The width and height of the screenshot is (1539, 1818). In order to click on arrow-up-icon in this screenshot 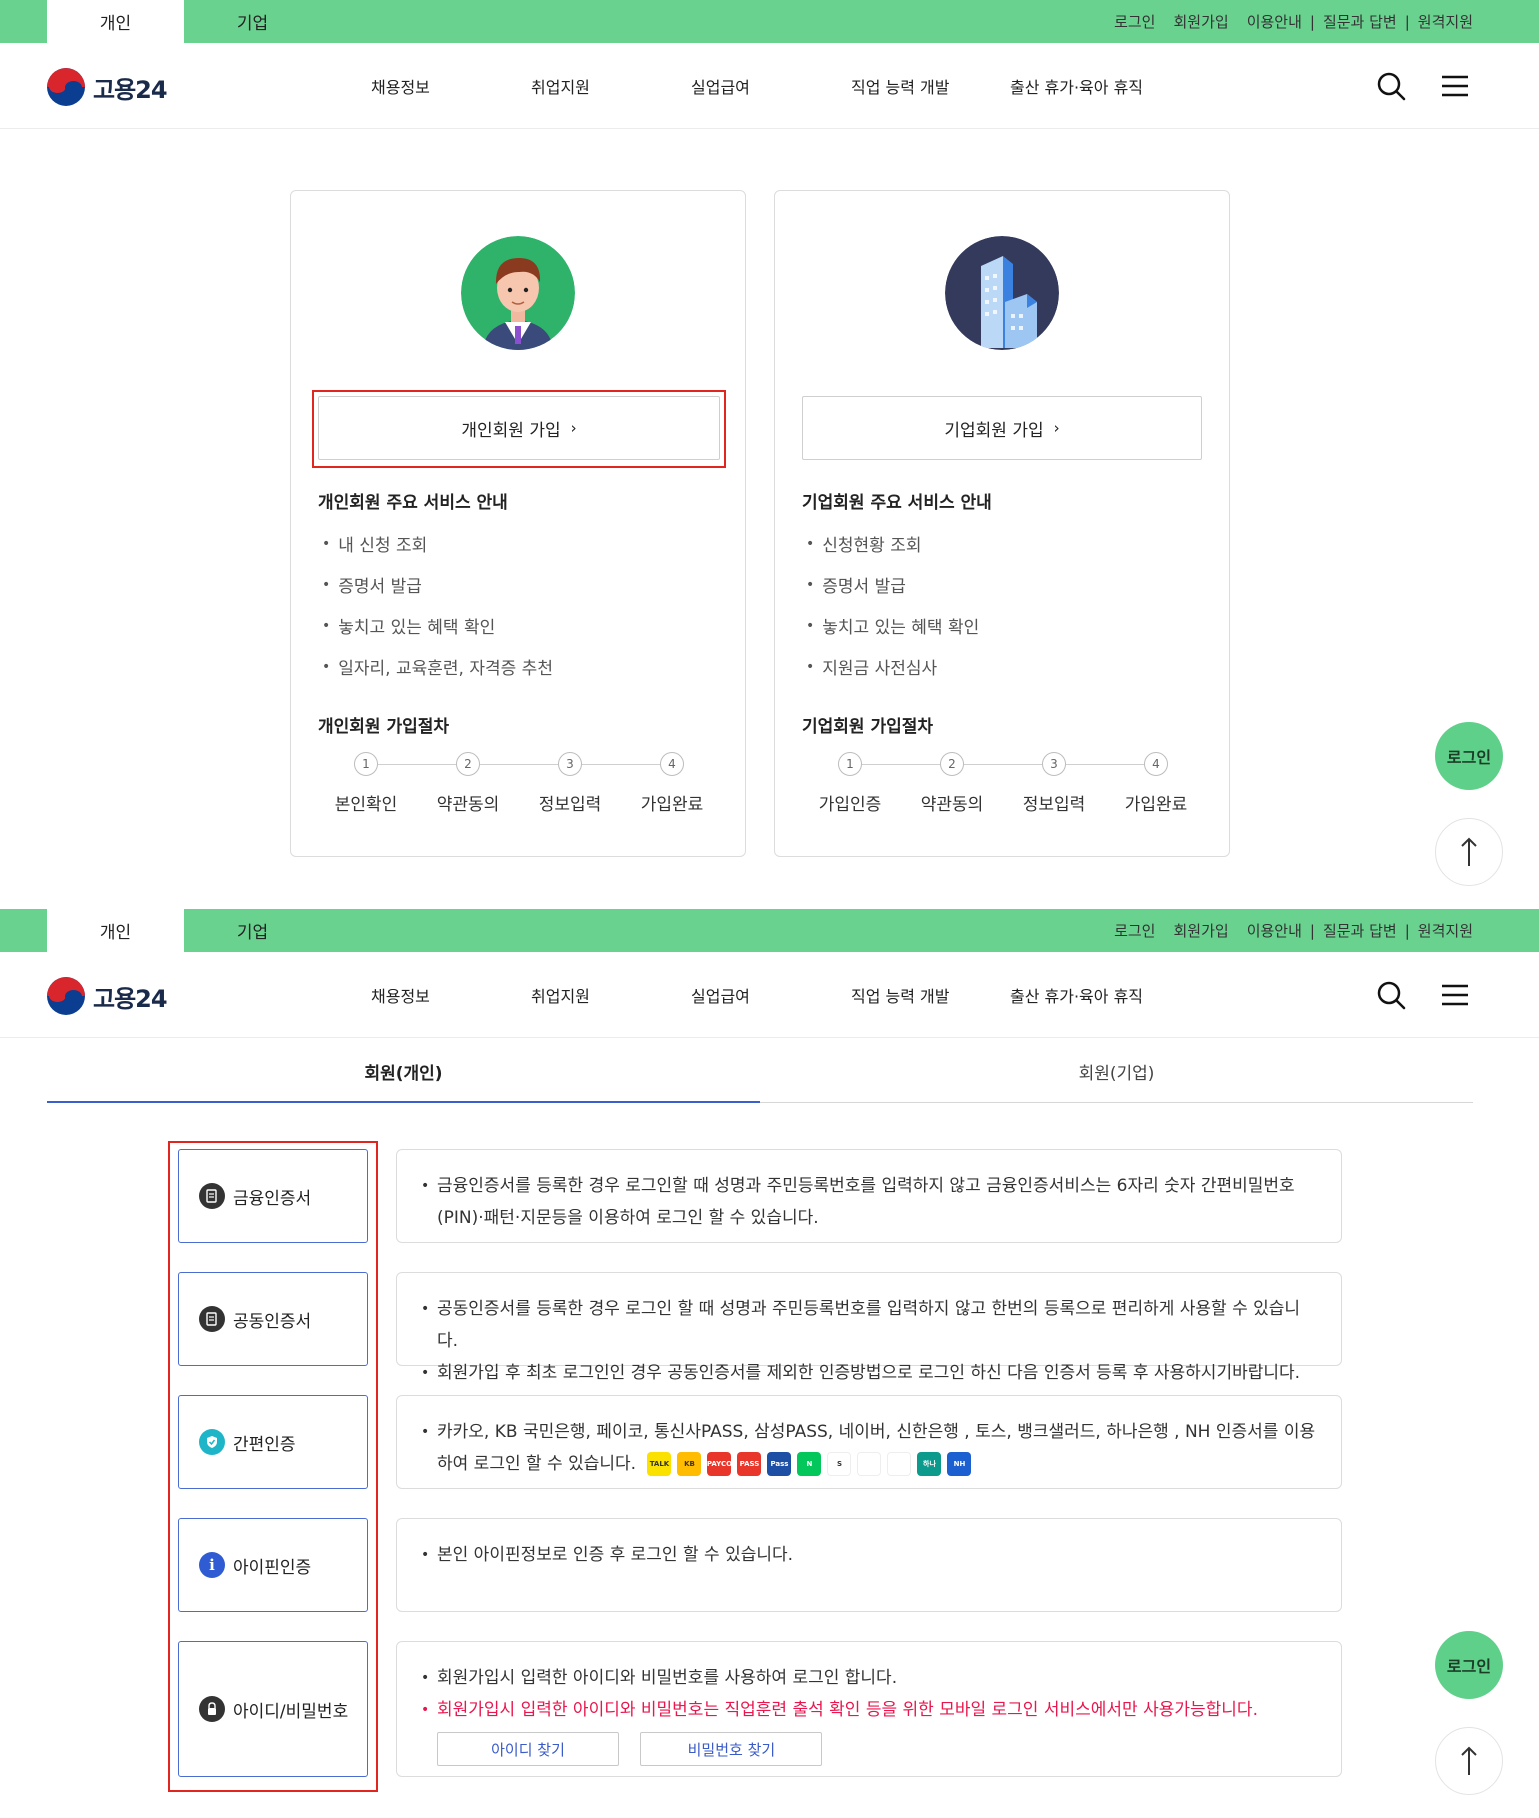, I will do `click(1469, 1760)`.